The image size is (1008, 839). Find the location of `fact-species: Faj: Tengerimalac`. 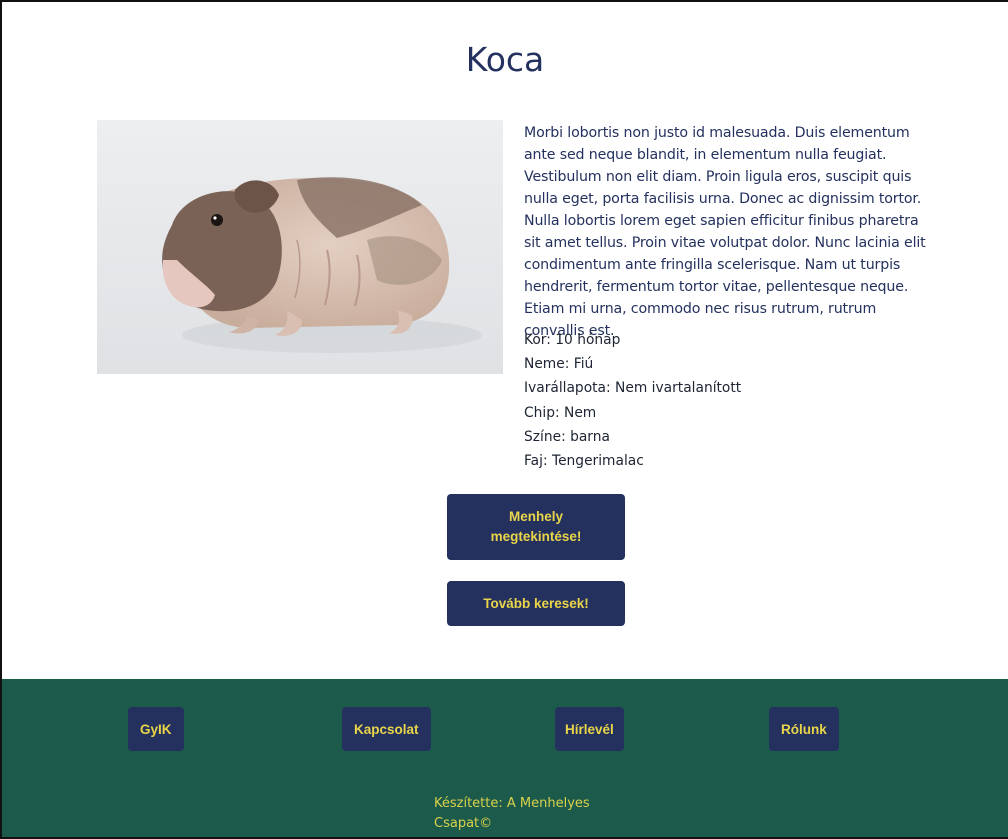

fact-species: Faj: Tengerimalac is located at coordinates (584, 461).